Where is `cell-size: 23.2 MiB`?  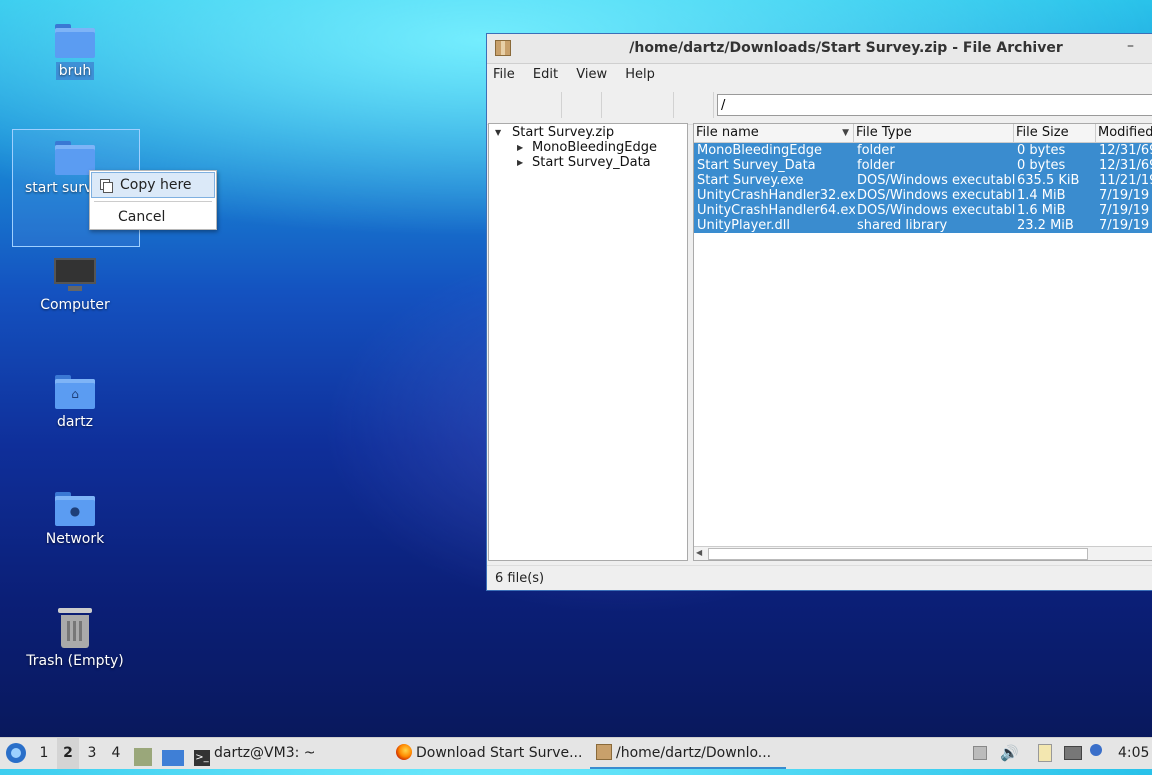
cell-size: 23.2 MiB is located at coordinates (1045, 225).